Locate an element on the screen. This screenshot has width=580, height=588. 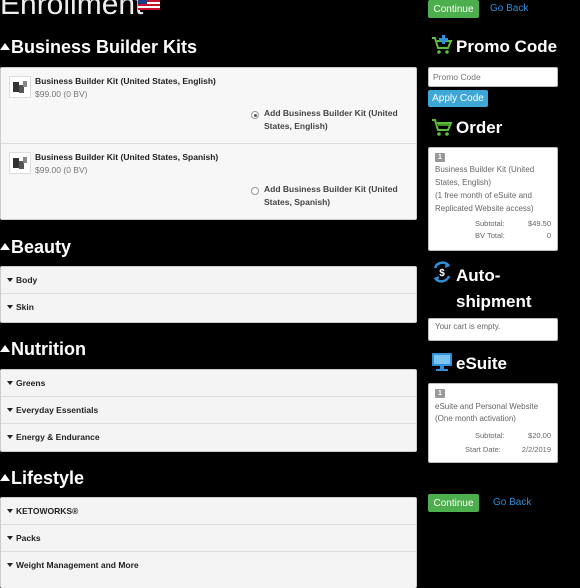
category-label: Greens is located at coordinates (31, 383).